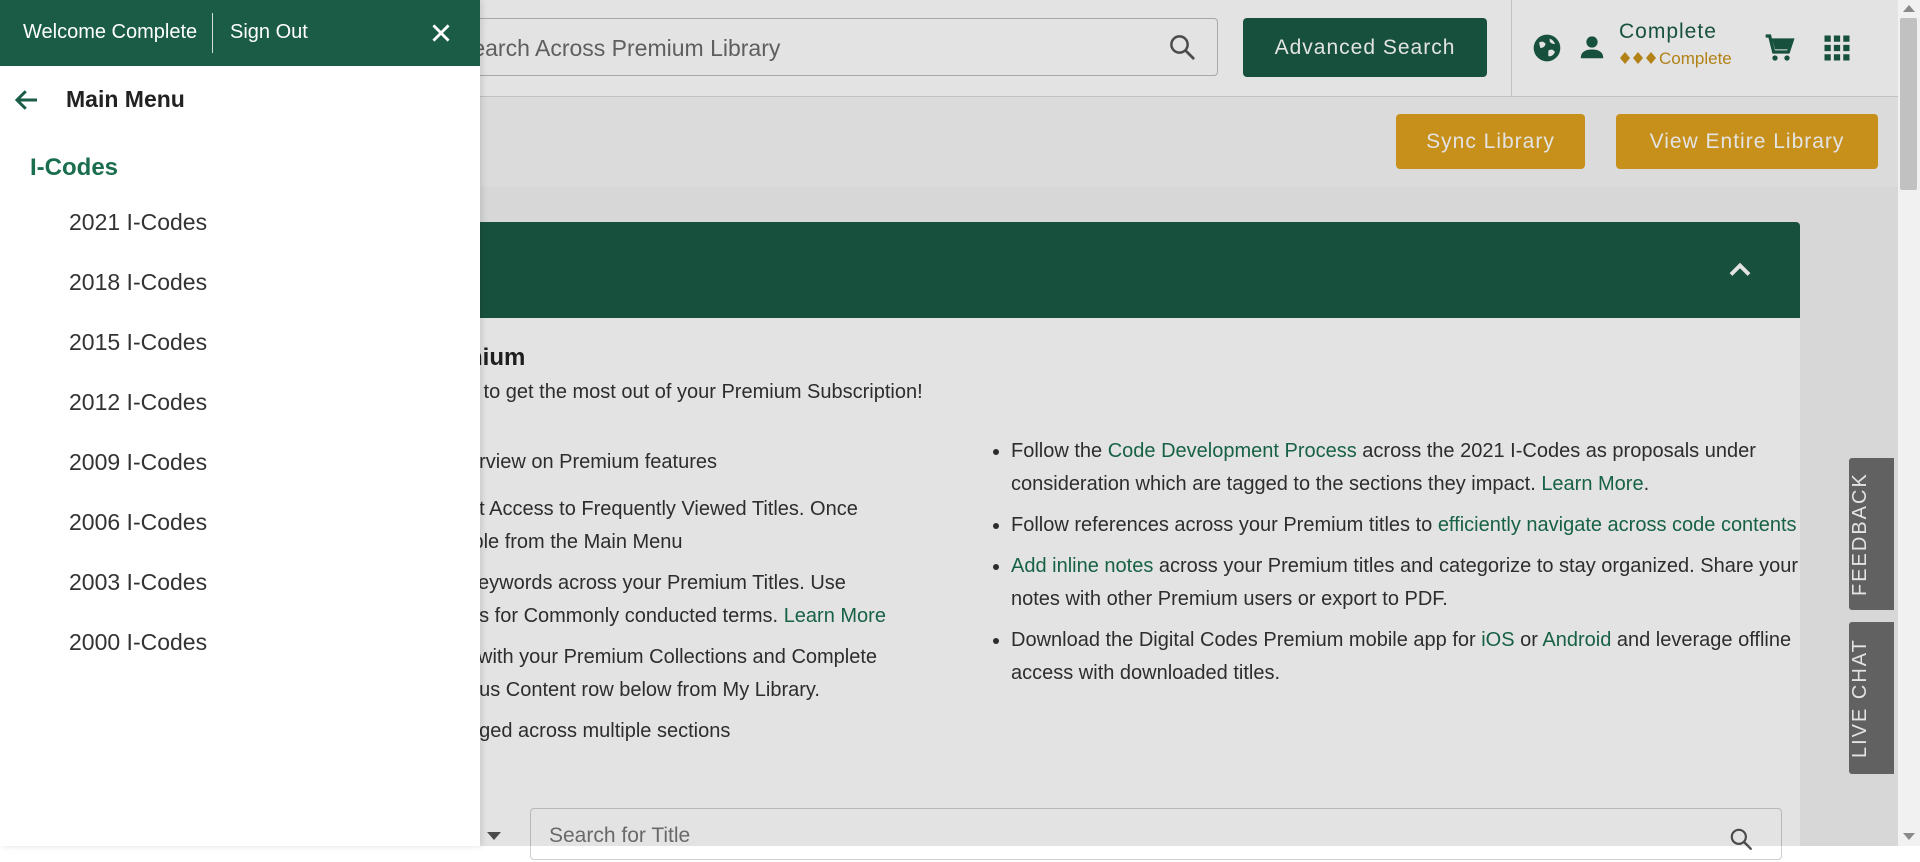 The image size is (1920, 862). What do you see at coordinates (240, 350) in the screenshot?
I see `menu-item-2015-icodes: 2015 I-Codes` at bounding box center [240, 350].